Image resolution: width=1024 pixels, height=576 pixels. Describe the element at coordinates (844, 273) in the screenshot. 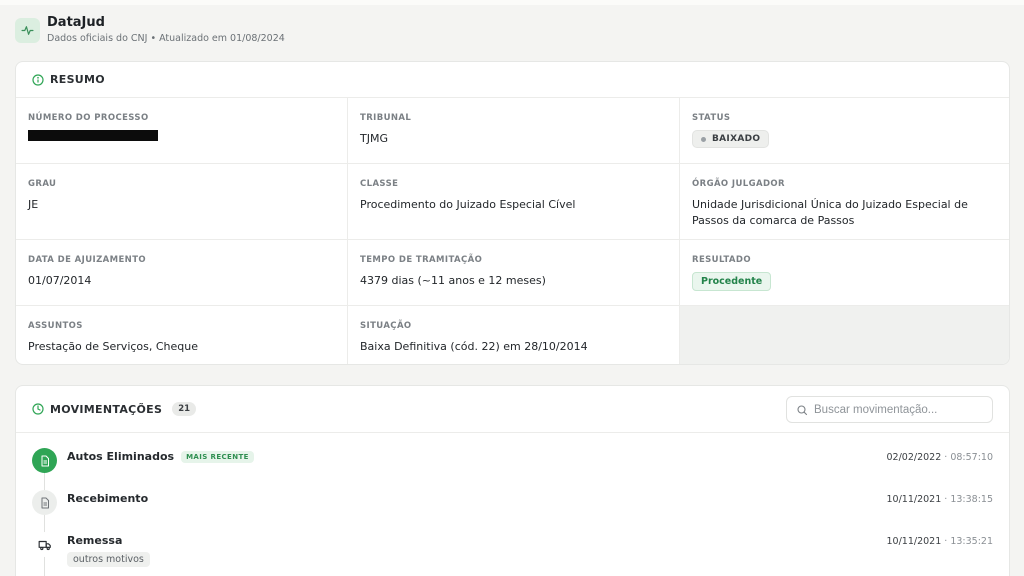

I see `field-resultado: RESULTADO Procedente` at that location.